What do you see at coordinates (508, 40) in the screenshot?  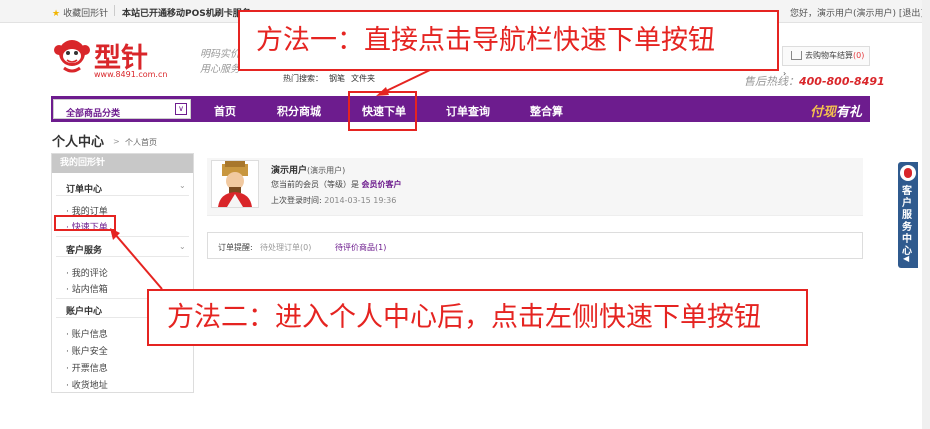 I see `annotation-method-1: 方法一：直接点击导航栏快速下单按钮` at bounding box center [508, 40].